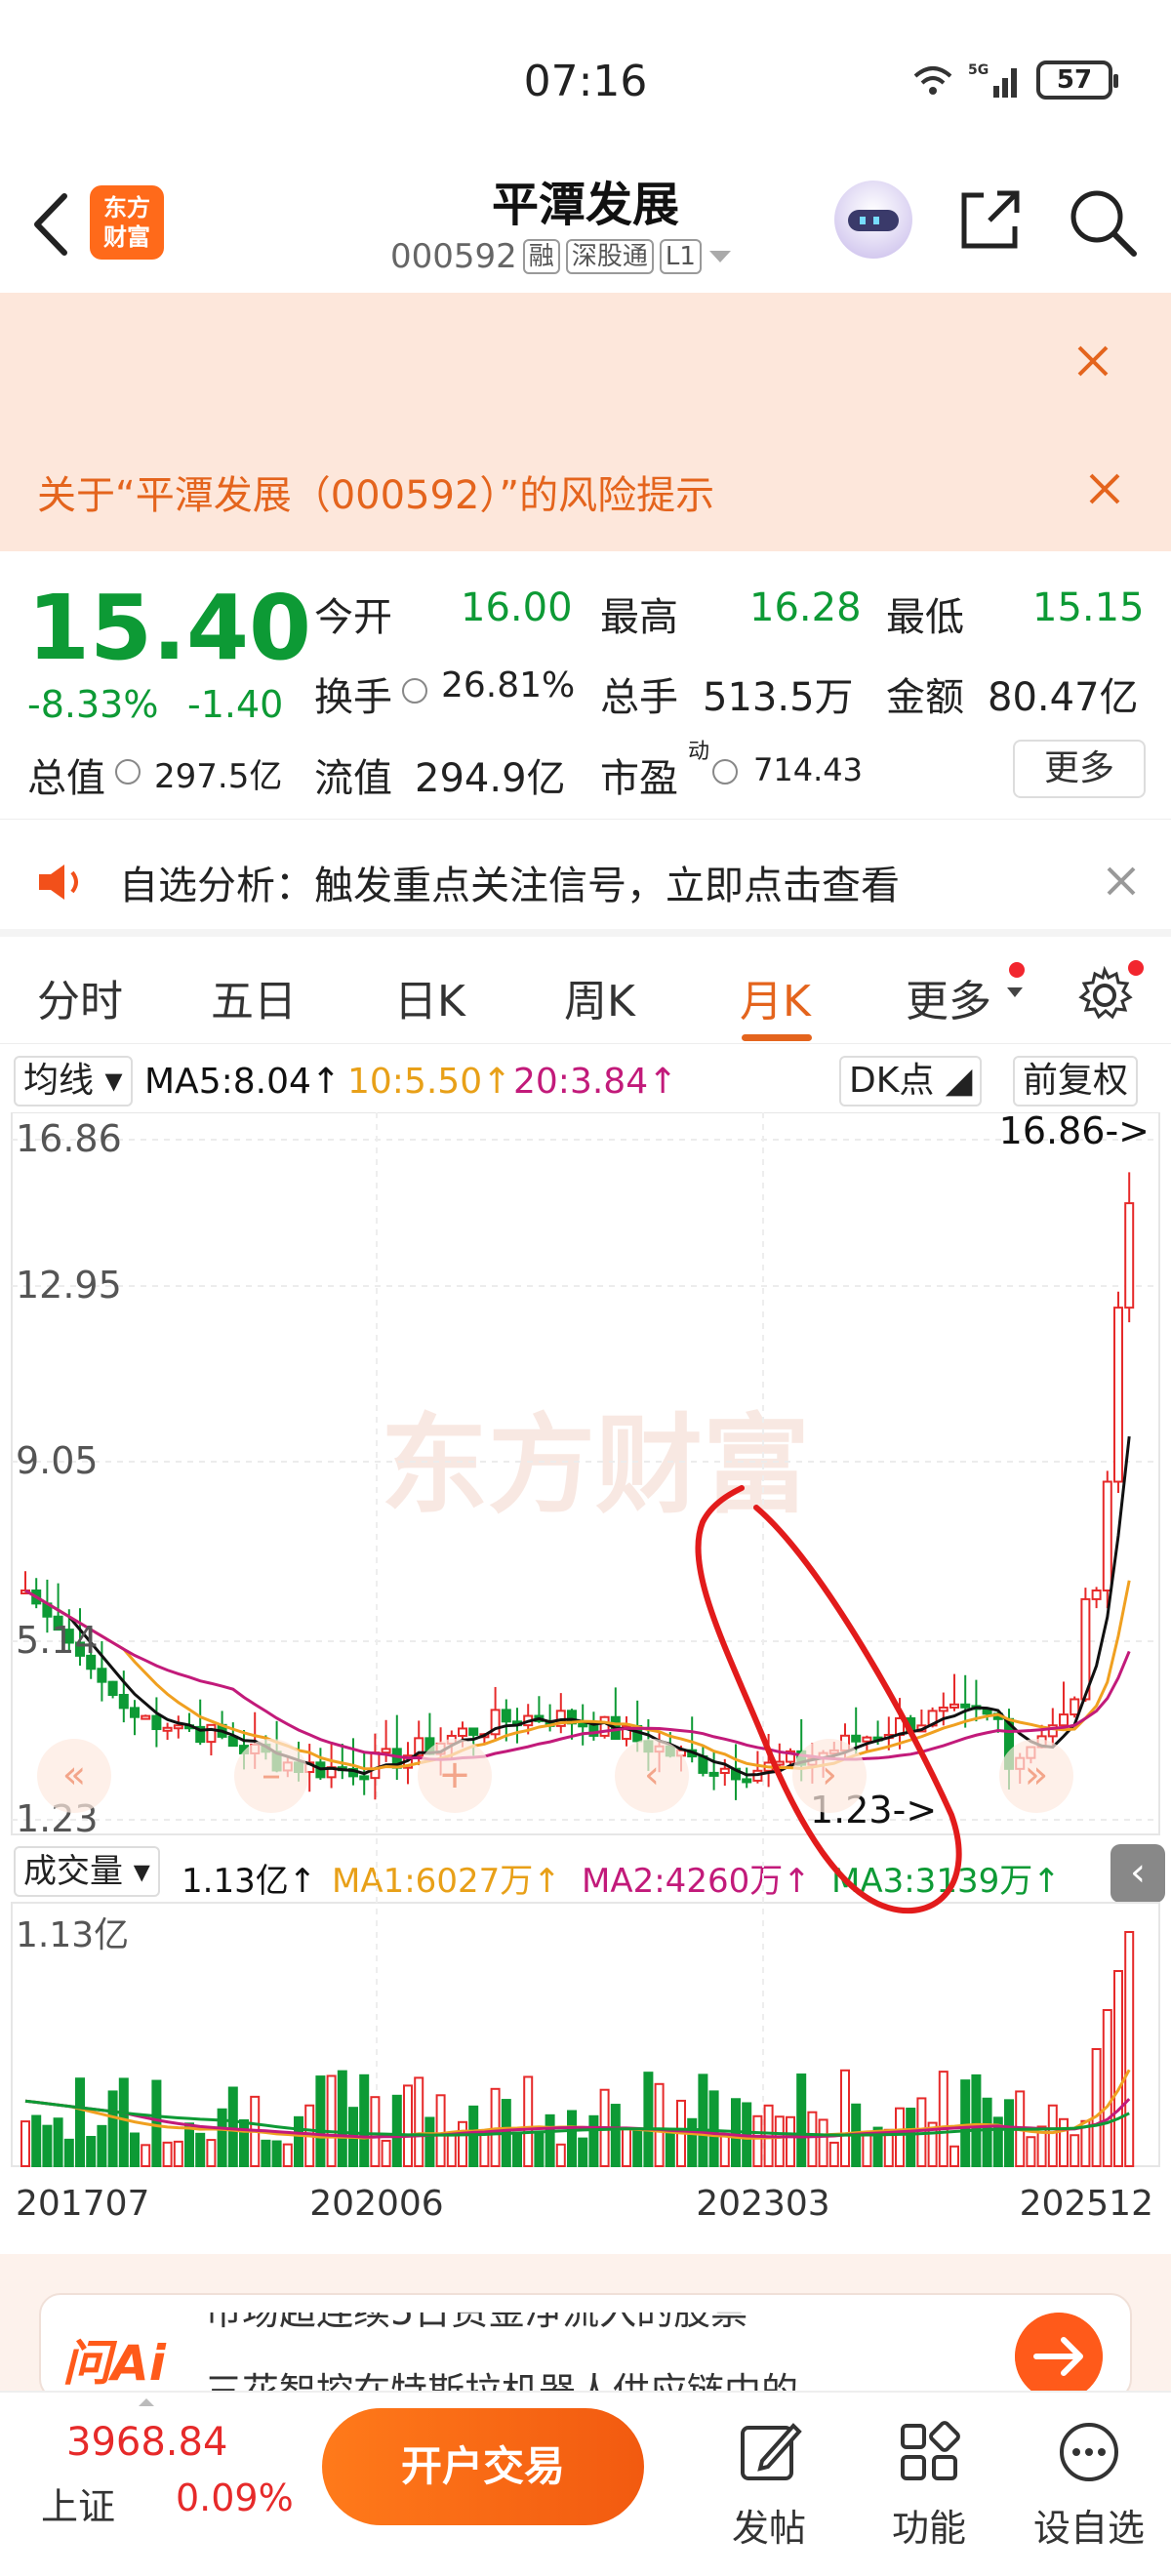 This screenshot has height=2576, width=1171. Describe the element at coordinates (929, 2485) in the screenshot. I see `function-button: 功能` at that location.